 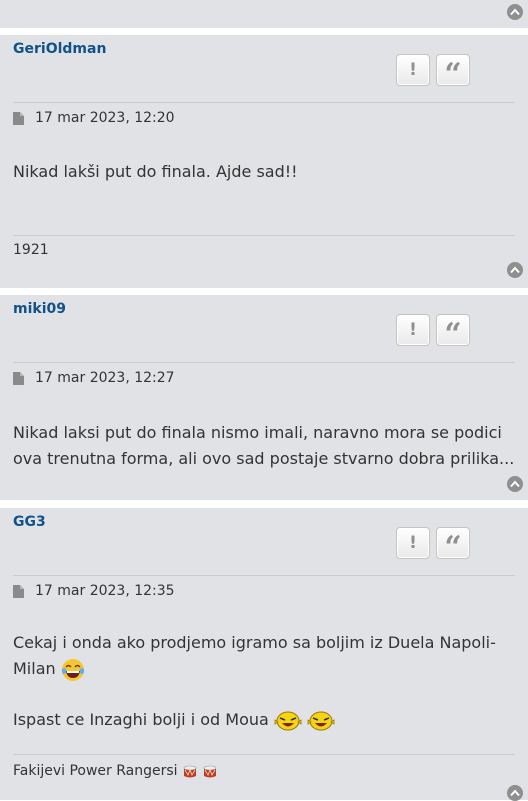 I want to click on post-author: miki09, so click(x=39, y=309).